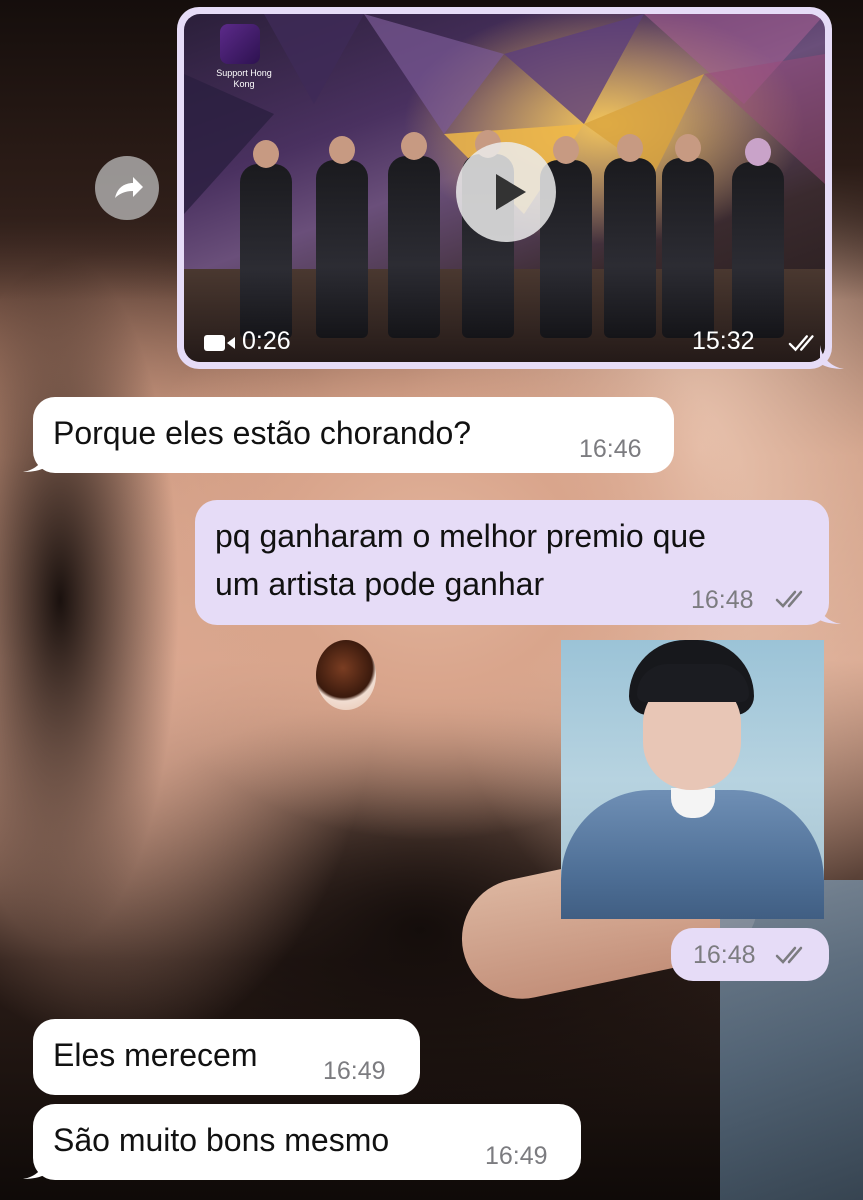 This screenshot has width=863, height=1200. What do you see at coordinates (380, 584) in the screenshot?
I see `message-text-line: um artista pode ganhar` at bounding box center [380, 584].